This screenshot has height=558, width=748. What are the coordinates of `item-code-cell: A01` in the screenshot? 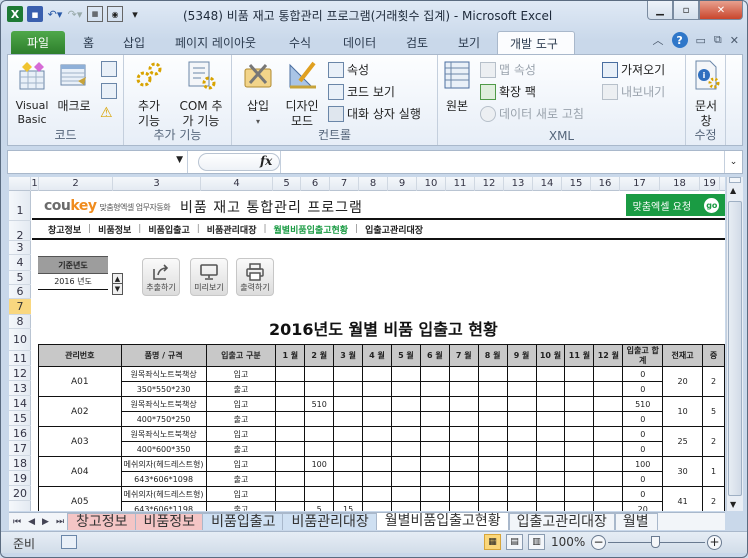 It's located at (80, 381).